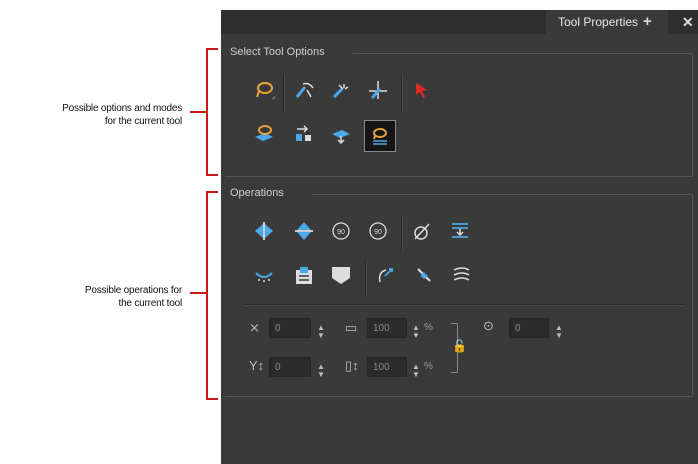 Image resolution: width=698 pixels, height=464 pixels. What do you see at coordinates (341, 275) in the screenshot?
I see `create-color-art-icon` at bounding box center [341, 275].